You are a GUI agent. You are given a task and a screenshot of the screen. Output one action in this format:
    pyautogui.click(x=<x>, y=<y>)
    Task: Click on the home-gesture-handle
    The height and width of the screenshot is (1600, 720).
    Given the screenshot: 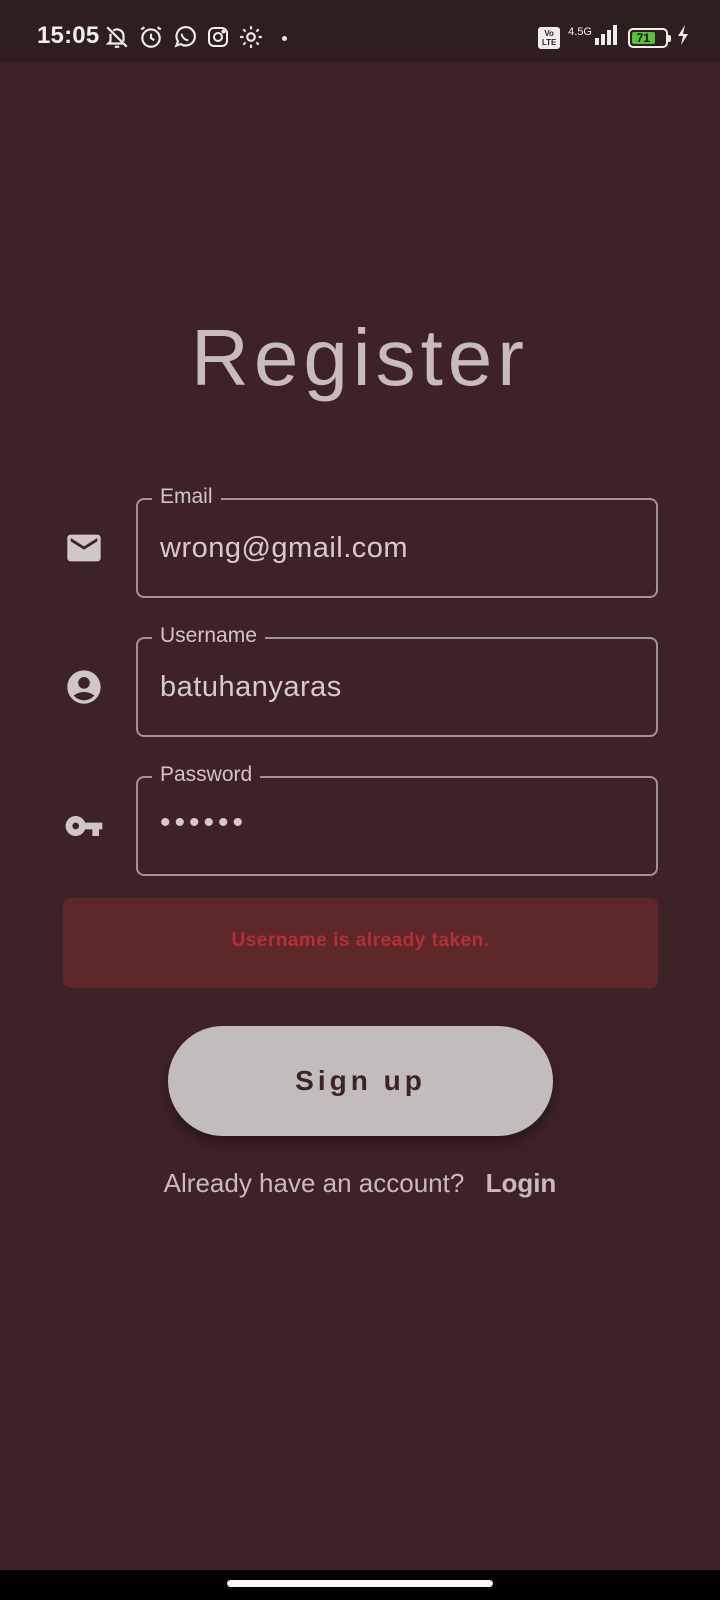 What is the action you would take?
    pyautogui.click(x=360, y=1583)
    